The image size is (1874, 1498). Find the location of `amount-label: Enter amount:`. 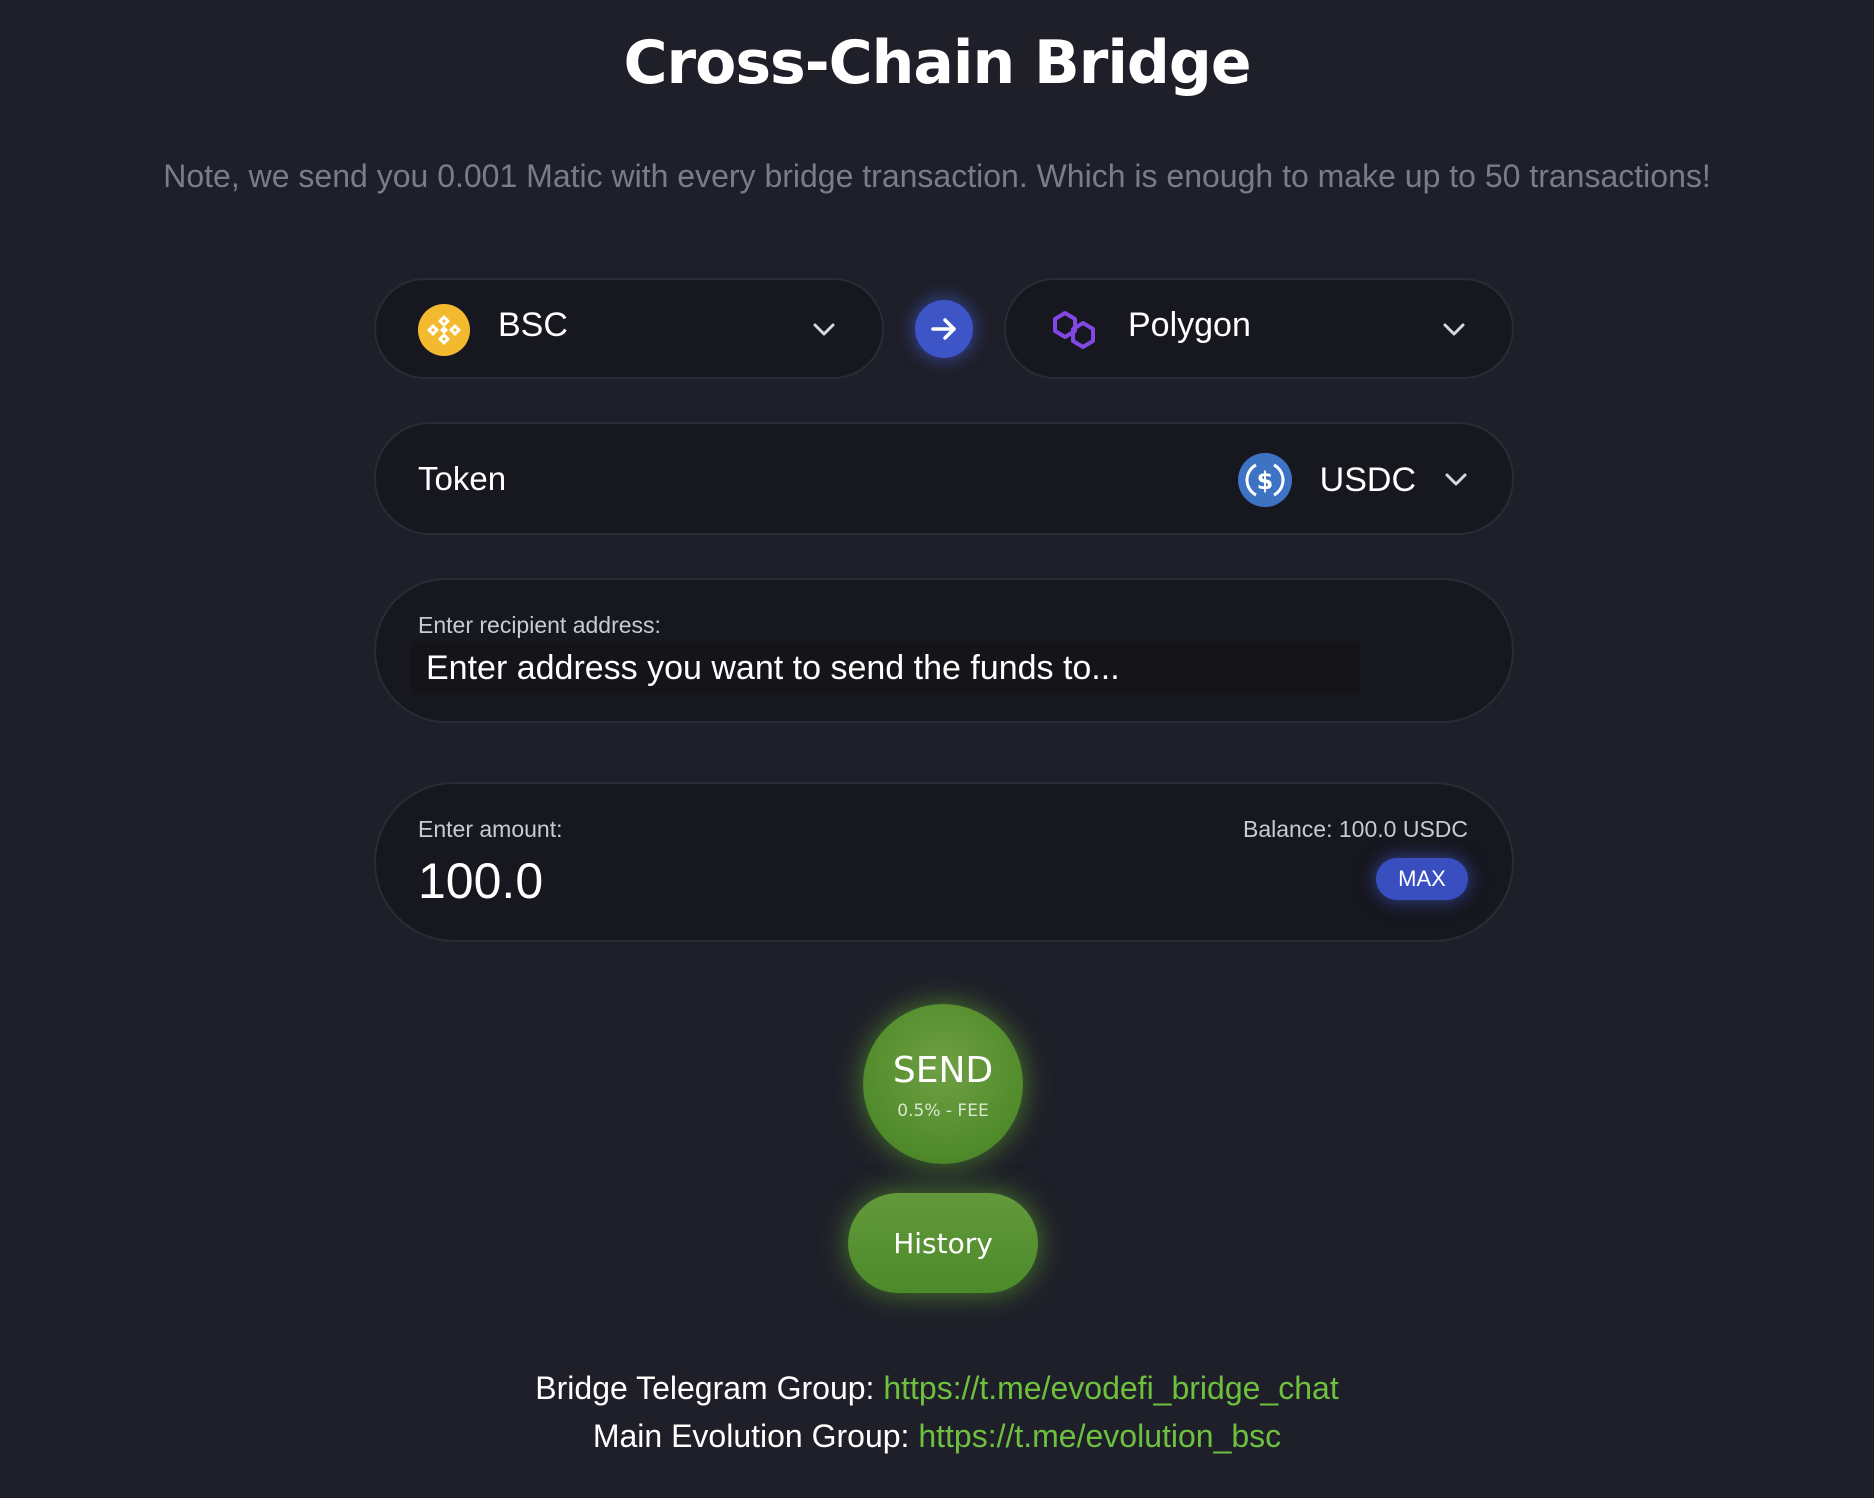

amount-label: Enter amount: is located at coordinates (490, 829).